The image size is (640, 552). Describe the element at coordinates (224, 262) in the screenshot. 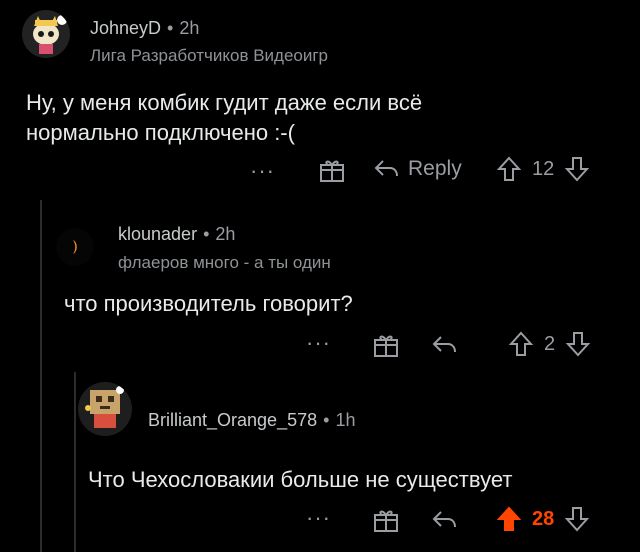

I see `user-flair: флаеров много - а ты один` at that location.